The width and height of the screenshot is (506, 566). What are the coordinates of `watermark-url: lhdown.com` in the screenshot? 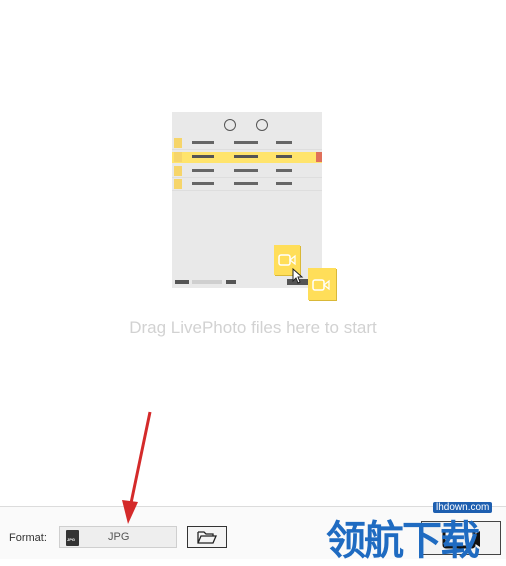 It's located at (463, 507).